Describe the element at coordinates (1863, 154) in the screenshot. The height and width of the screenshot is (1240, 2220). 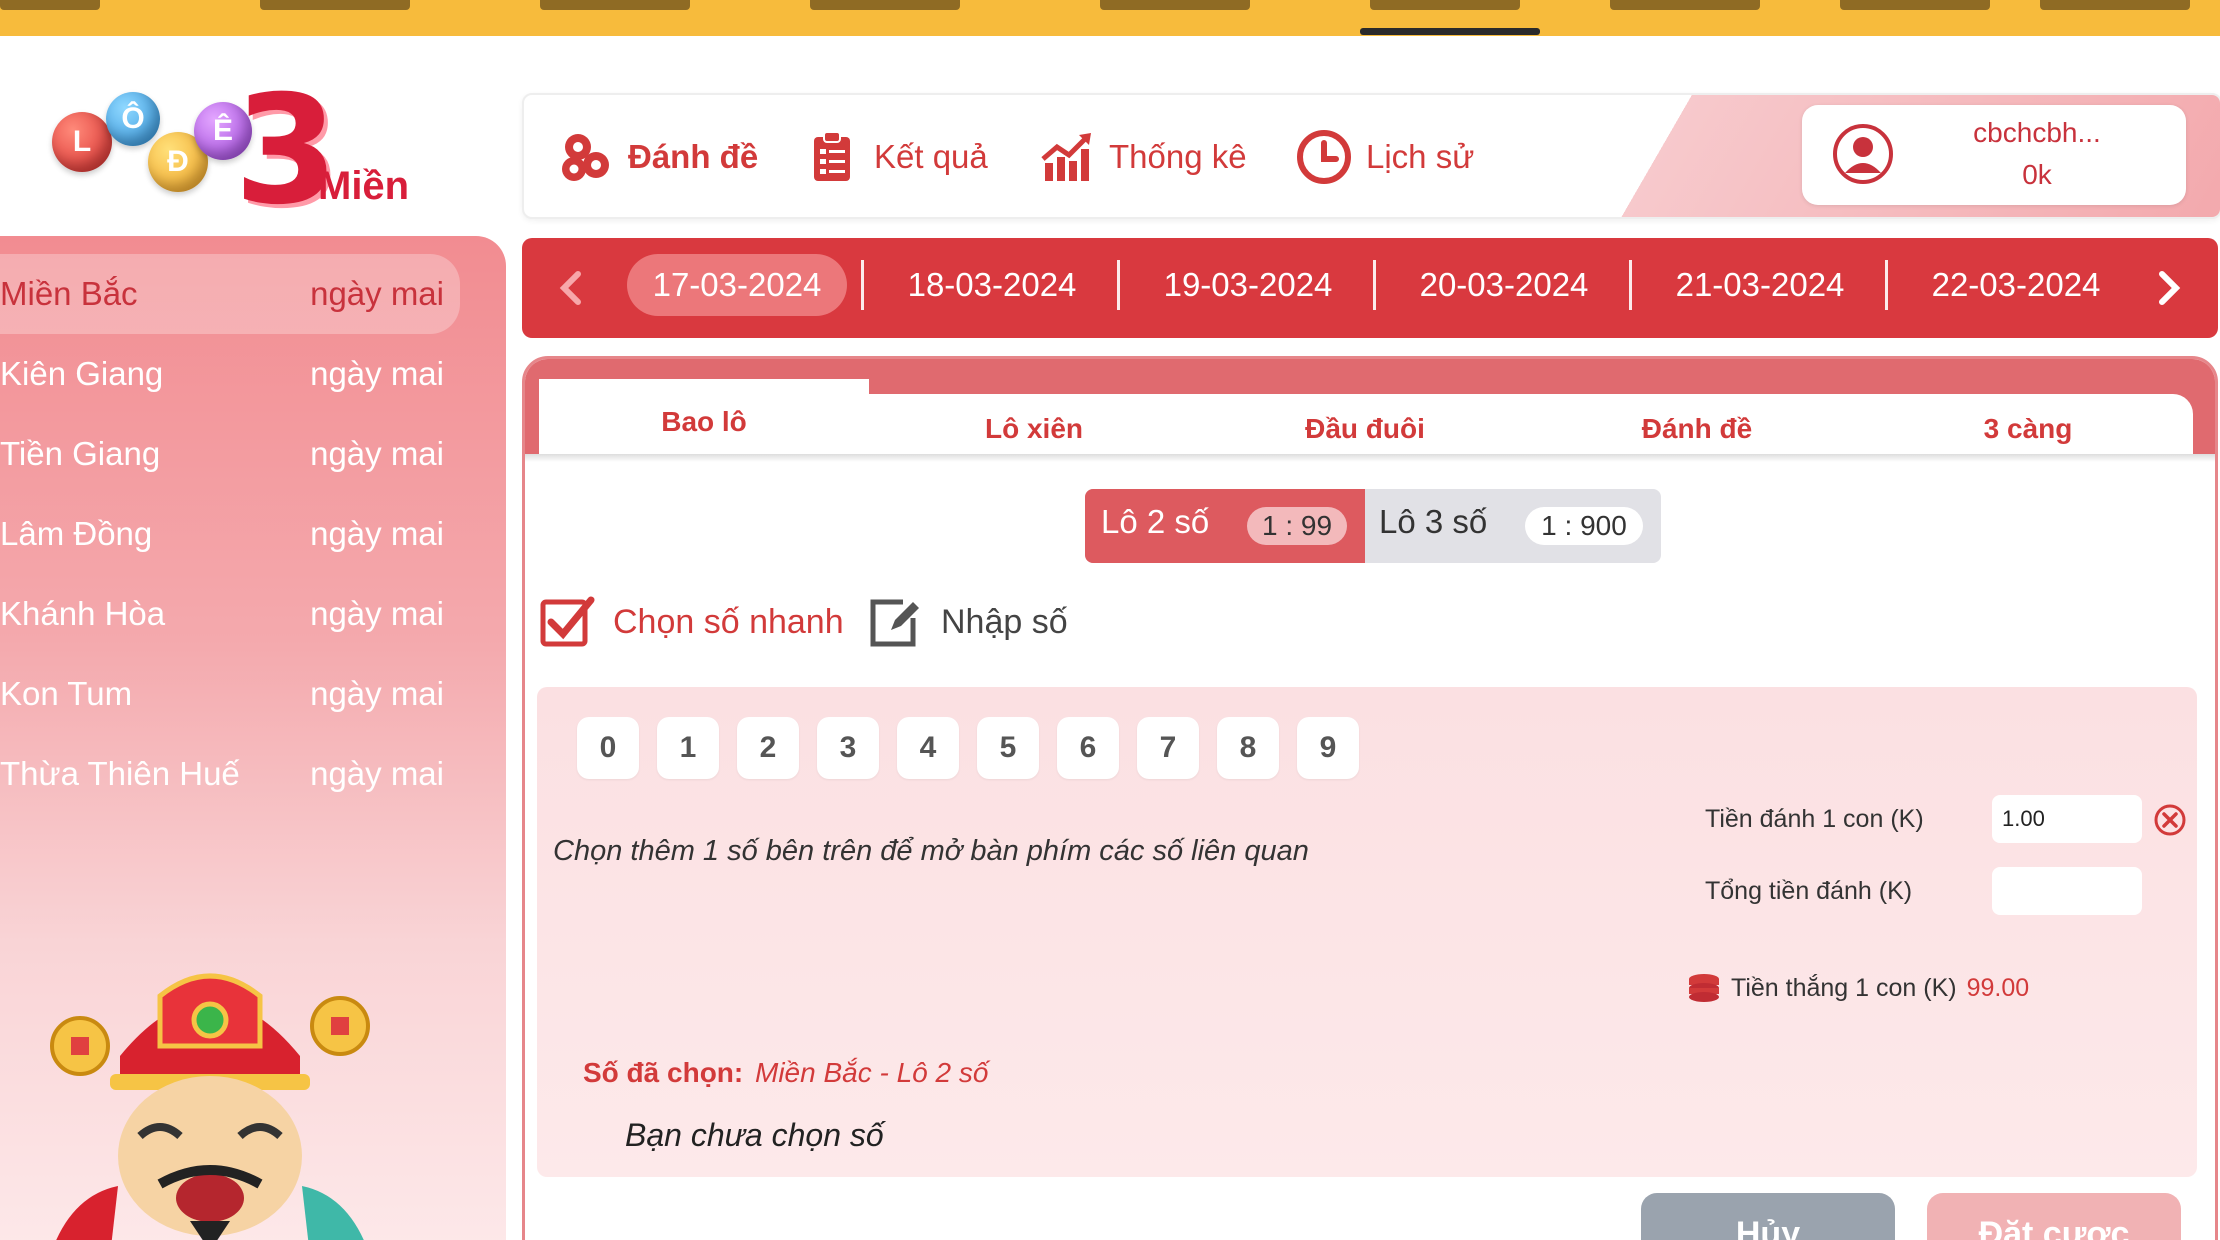
I see `user-avatar-icon` at that location.